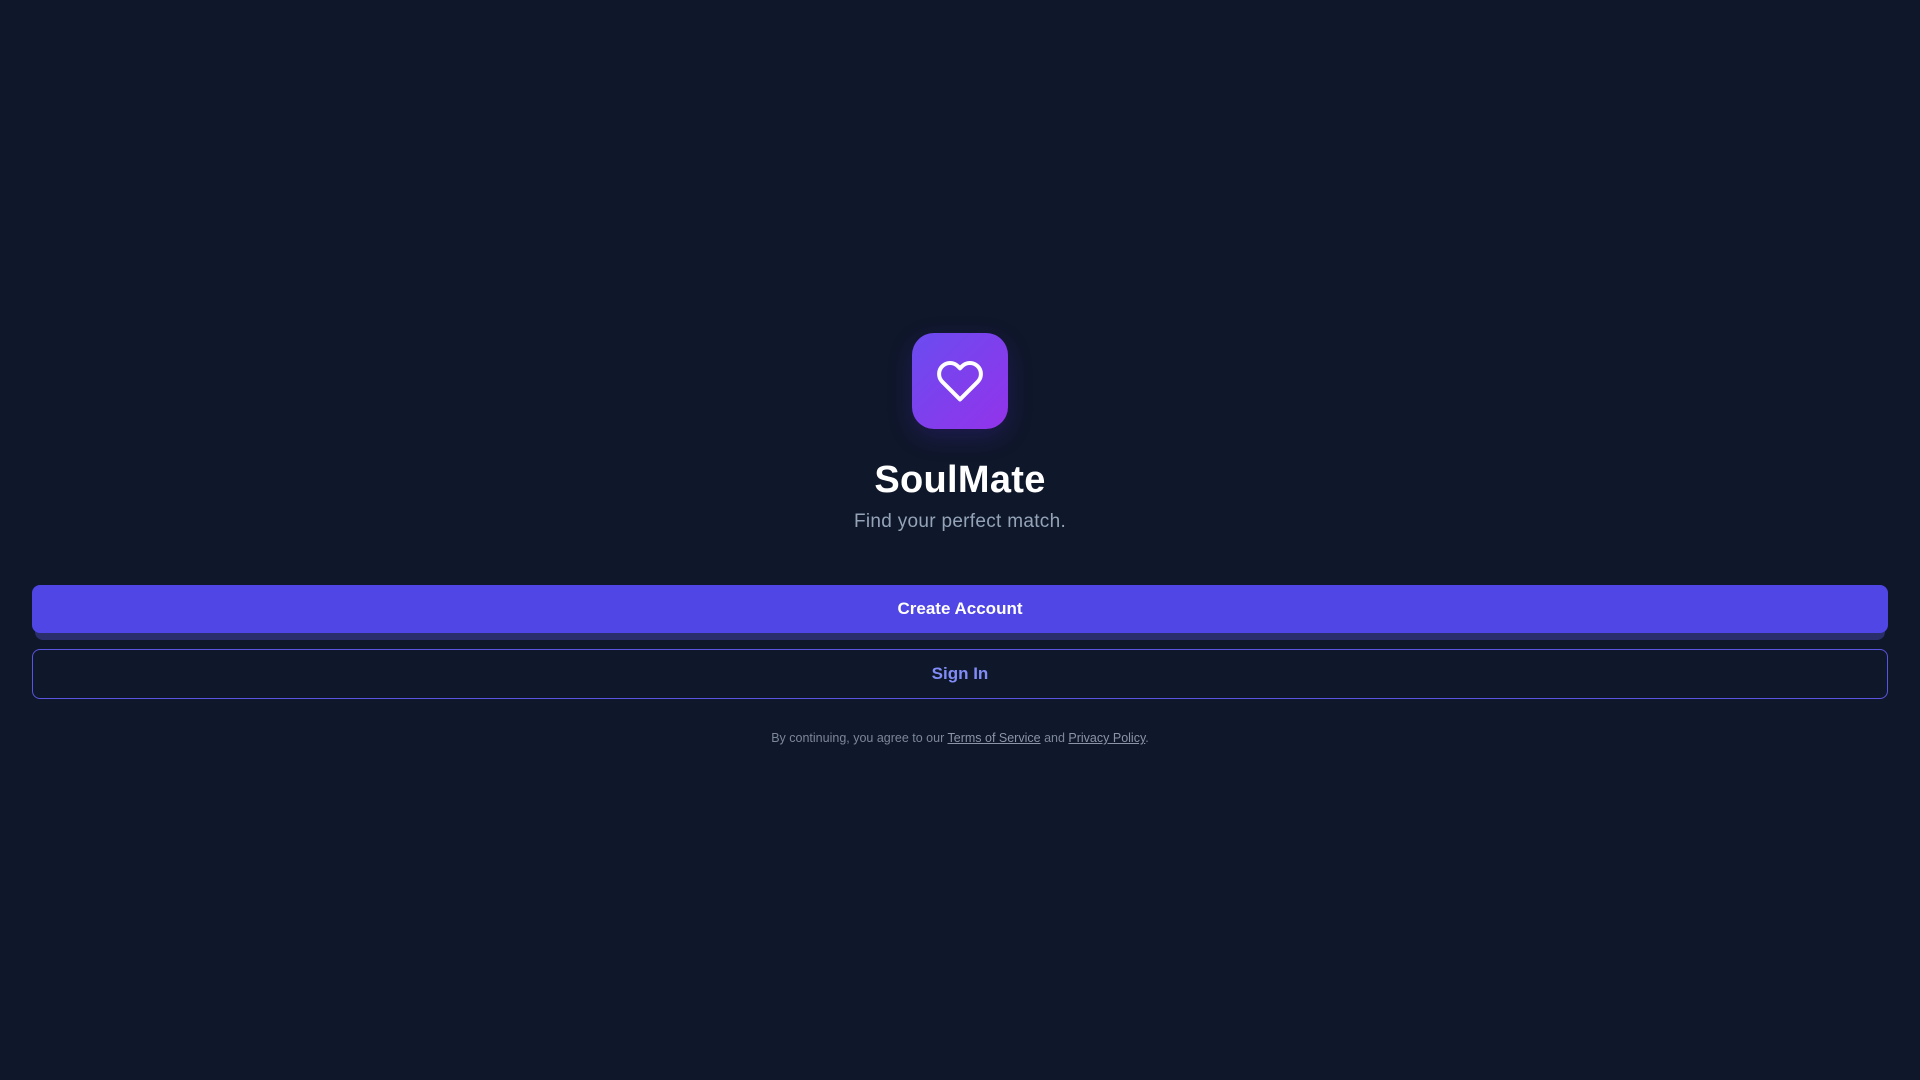  What do you see at coordinates (960, 674) in the screenshot?
I see `sign-in-button: Sign In` at bounding box center [960, 674].